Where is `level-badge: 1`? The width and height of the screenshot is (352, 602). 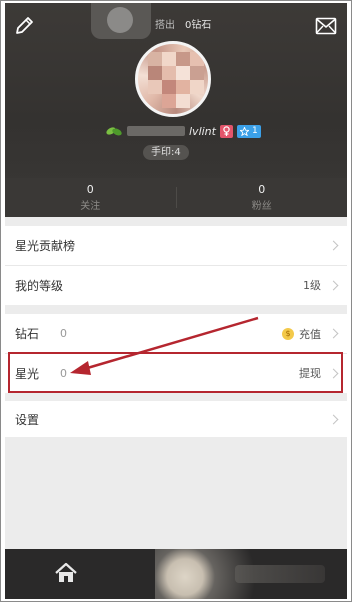 level-badge: 1 is located at coordinates (248, 131).